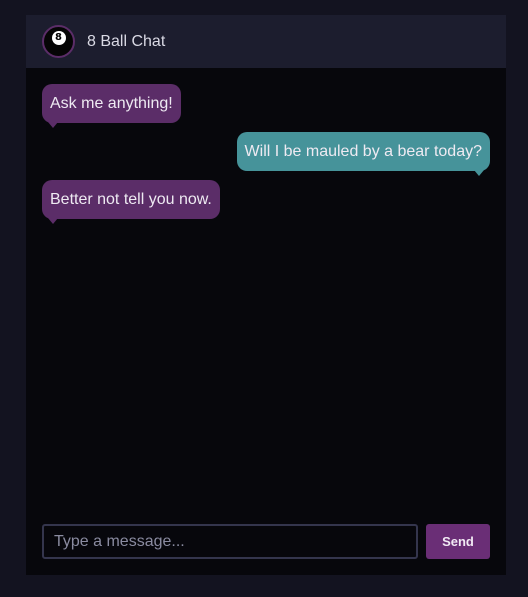 This screenshot has width=528, height=597. Describe the element at coordinates (111, 106) in the screenshot. I see `bot-message-bubble: Ask me anything!` at that location.